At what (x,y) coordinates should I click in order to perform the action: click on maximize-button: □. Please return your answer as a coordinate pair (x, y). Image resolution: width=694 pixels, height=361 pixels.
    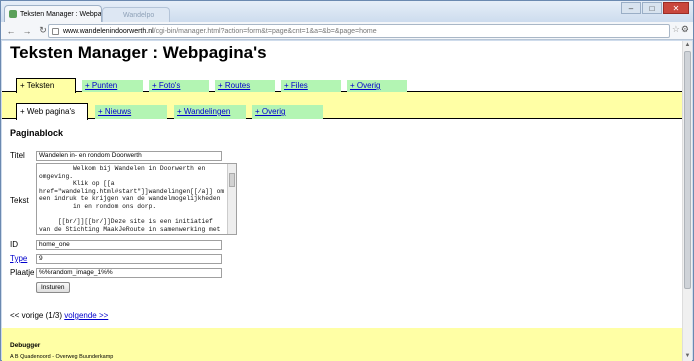
    Looking at the image, I should click on (652, 8).